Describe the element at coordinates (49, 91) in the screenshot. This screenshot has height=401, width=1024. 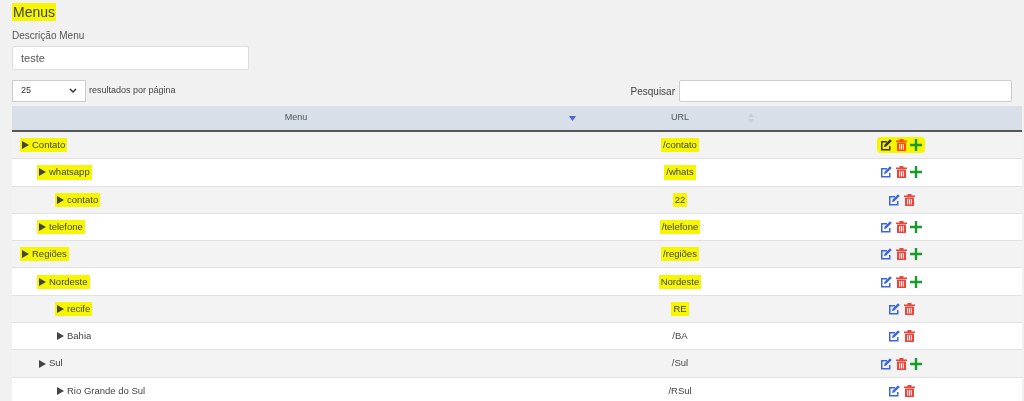
I see `page-size-select: 25` at that location.